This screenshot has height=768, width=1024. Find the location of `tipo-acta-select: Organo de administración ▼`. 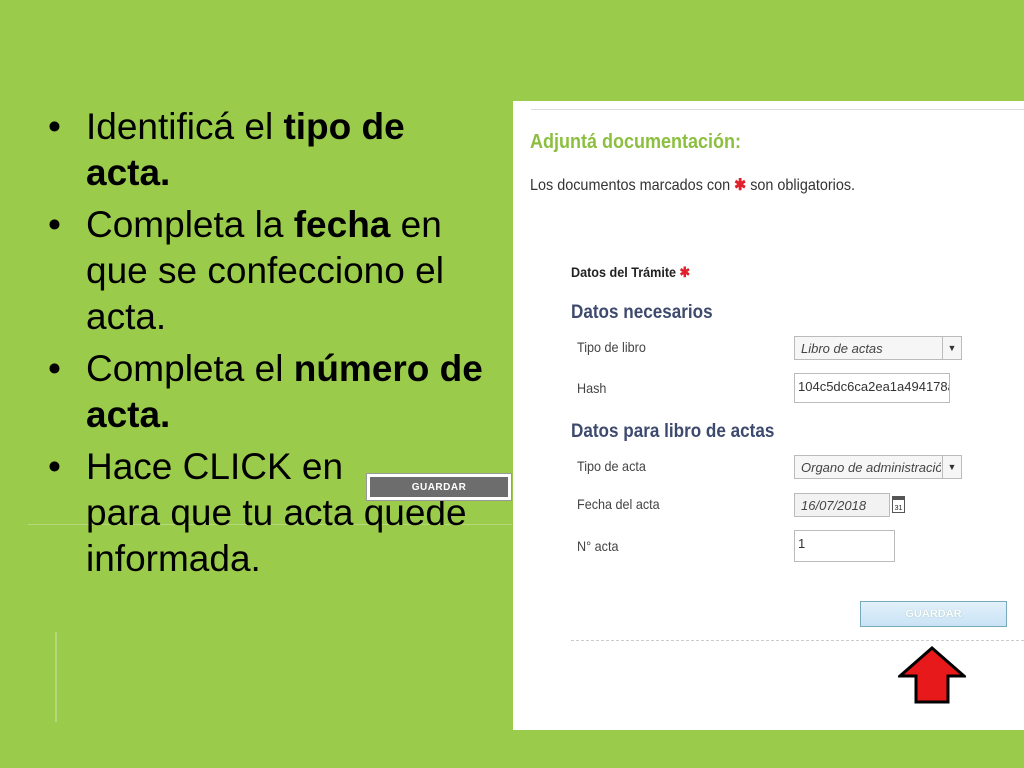

tipo-acta-select: Organo de administración ▼ is located at coordinates (878, 467).